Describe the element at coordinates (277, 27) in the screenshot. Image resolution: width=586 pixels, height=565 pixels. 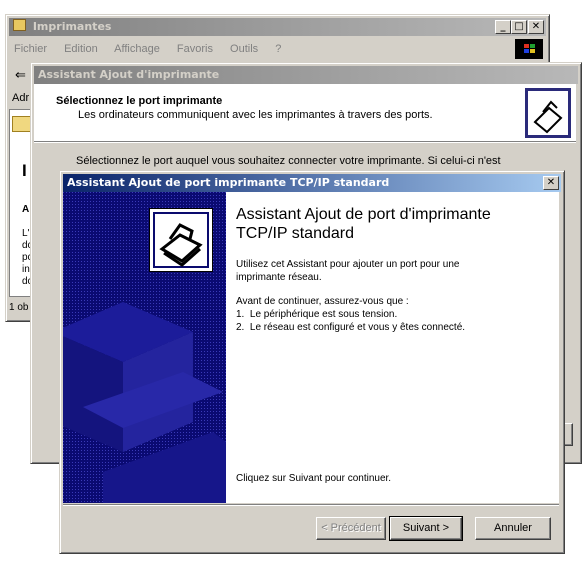
I see `explorer-titlebar: Imprimantes _ □ ✕` at that location.